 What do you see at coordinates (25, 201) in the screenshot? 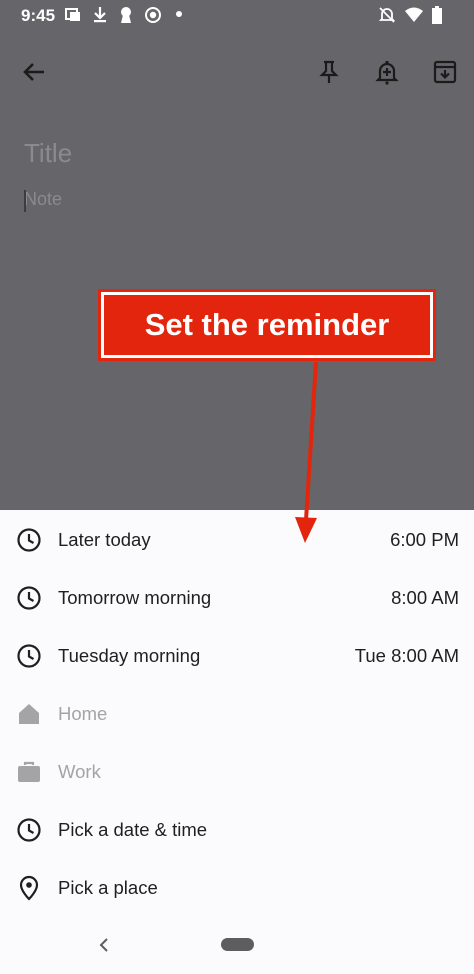
I see `text-cursor` at bounding box center [25, 201].